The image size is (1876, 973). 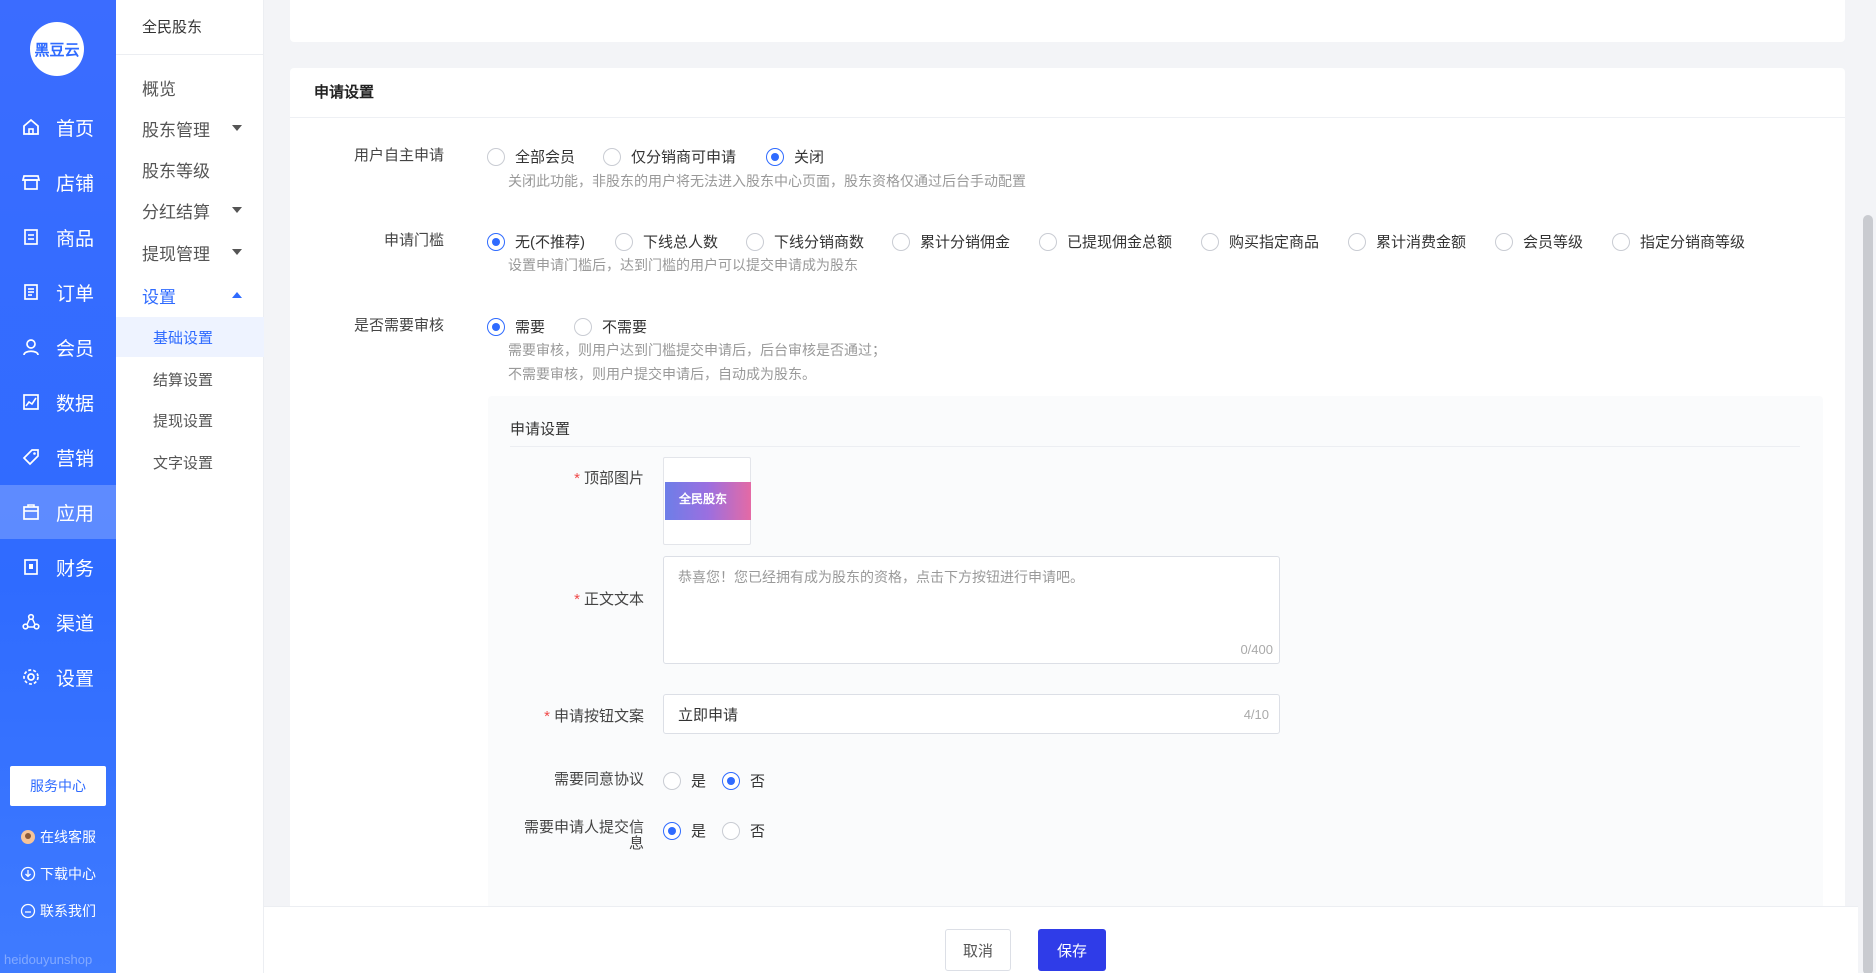 I want to click on top-image-label-text: 顶部图片, so click(x=613, y=478).